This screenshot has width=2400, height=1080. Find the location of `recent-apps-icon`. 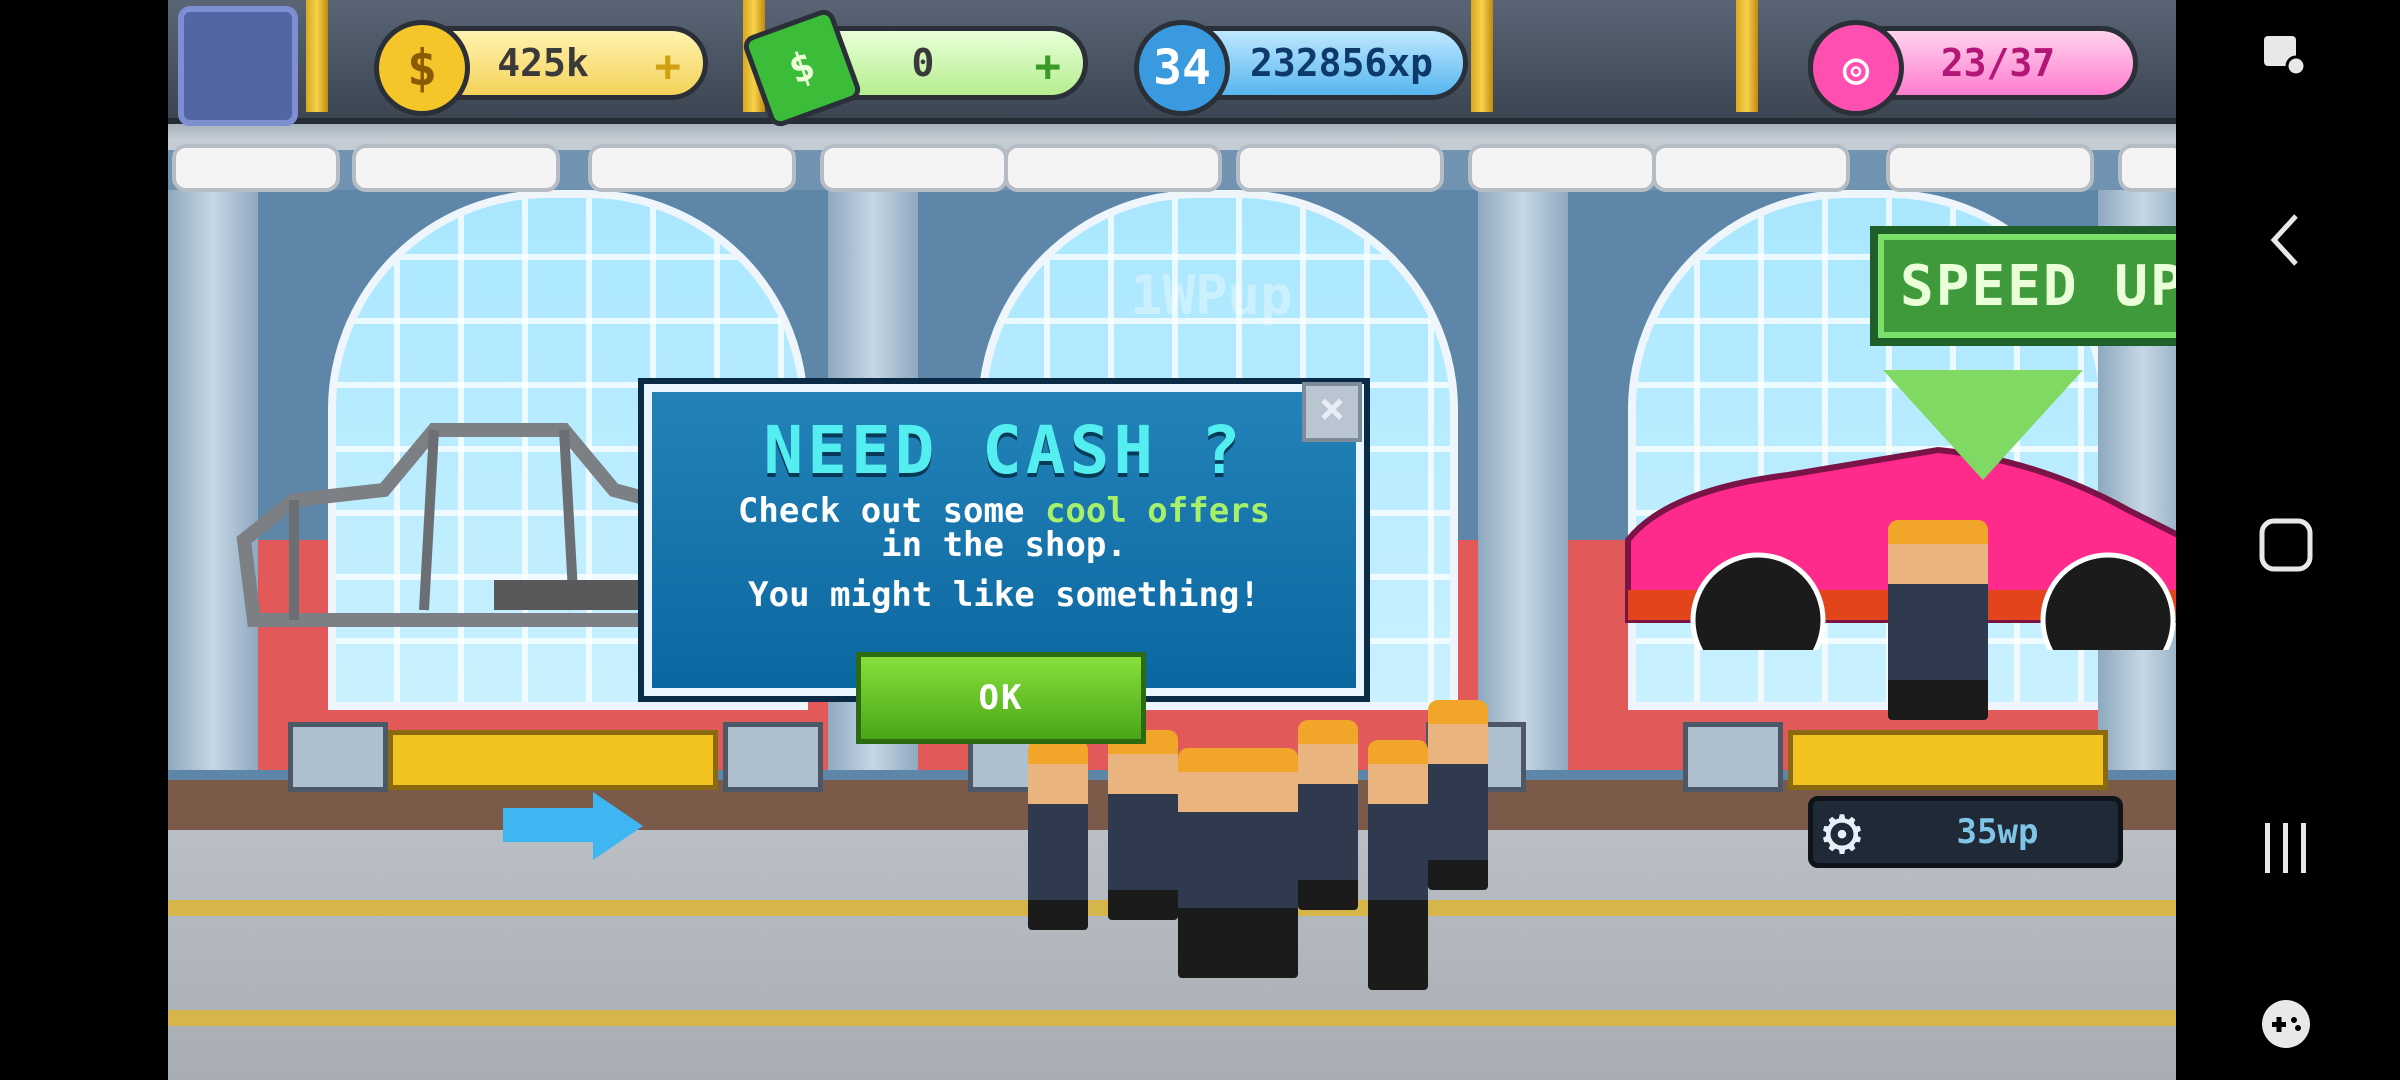

recent-apps-icon is located at coordinates (2286, 848).